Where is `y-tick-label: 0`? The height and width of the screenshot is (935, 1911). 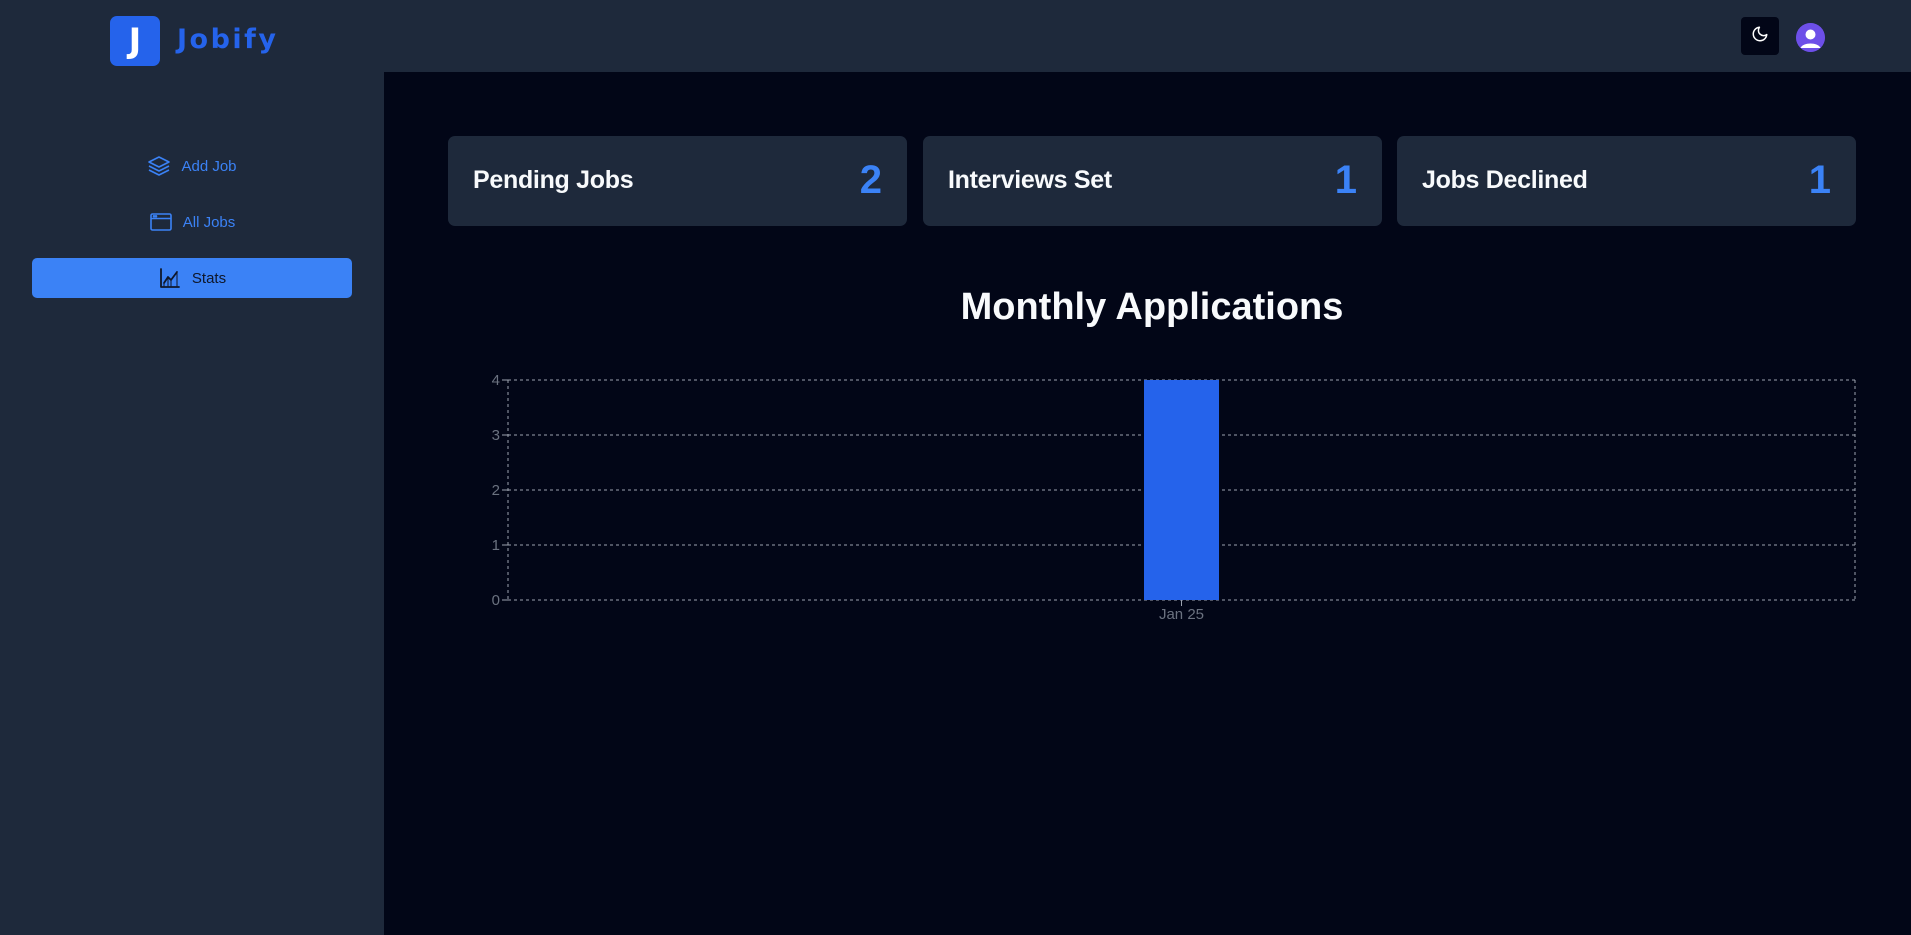 y-tick-label: 0 is located at coordinates (496, 600).